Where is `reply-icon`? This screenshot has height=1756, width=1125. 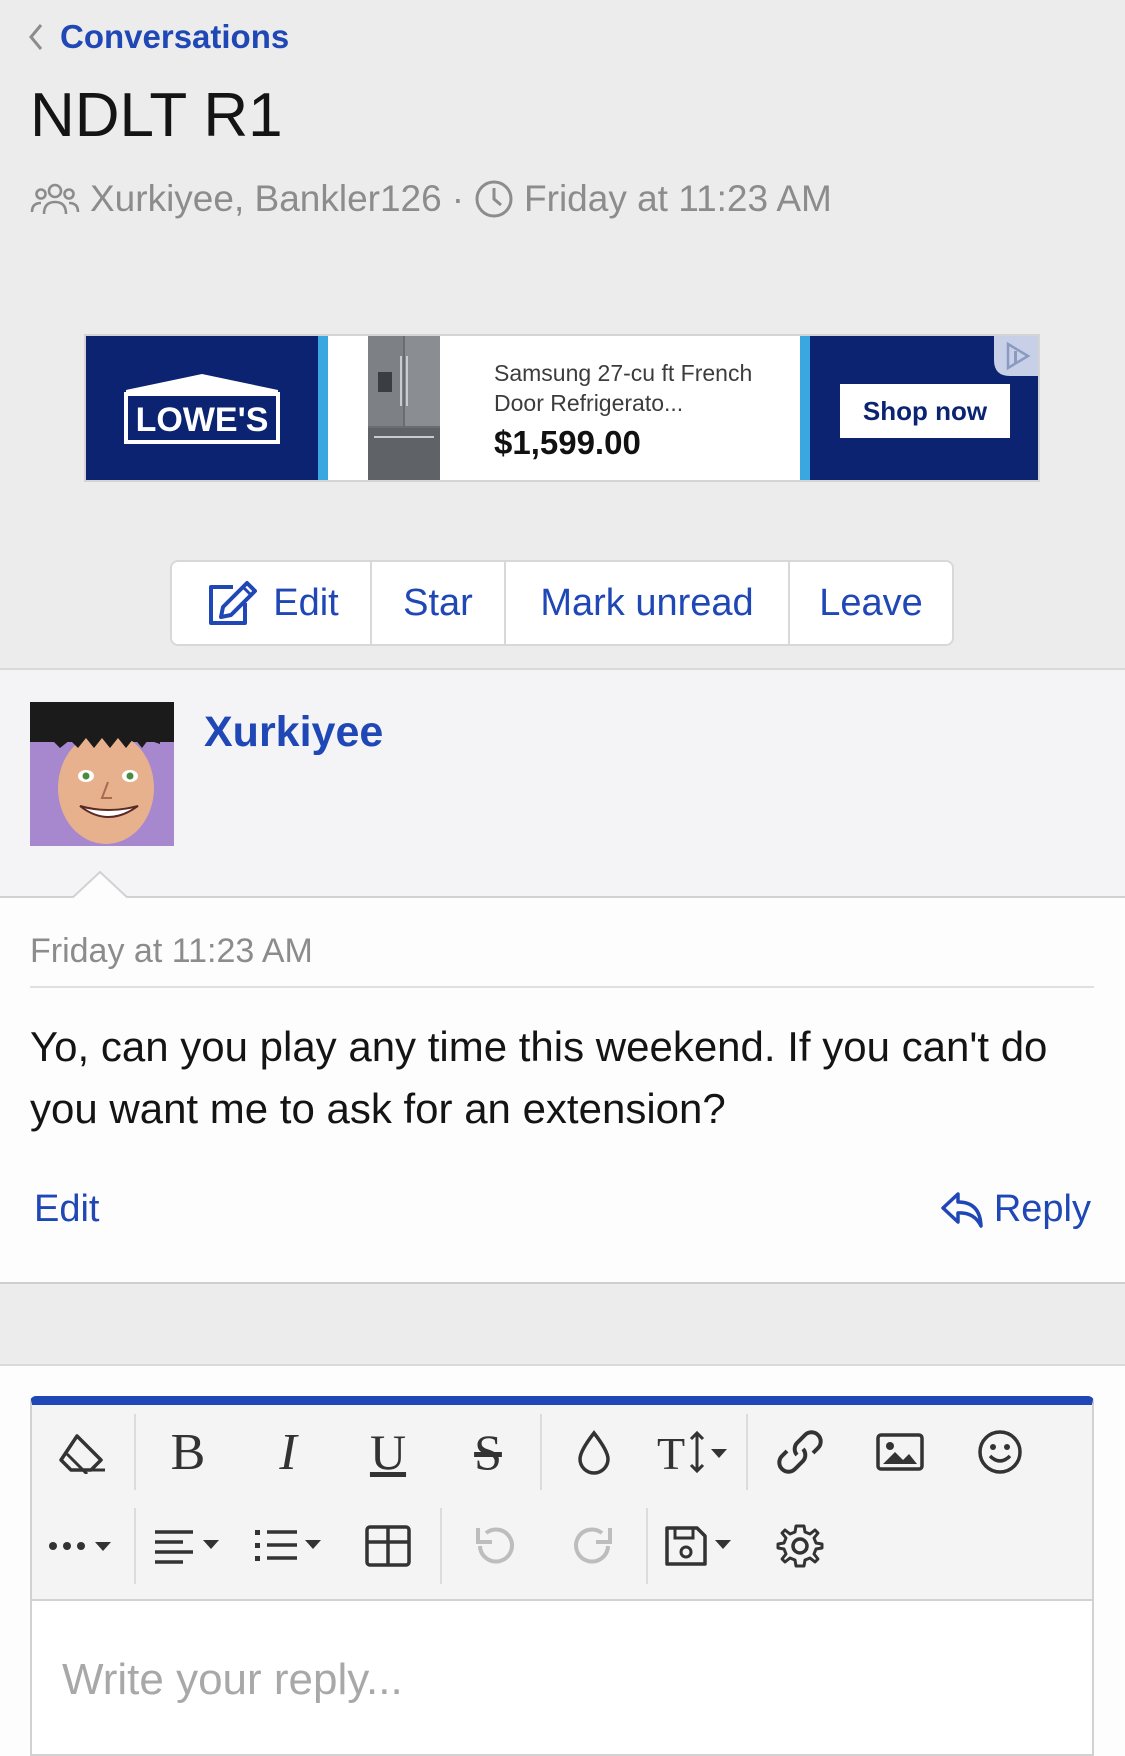 reply-icon is located at coordinates (962, 1209).